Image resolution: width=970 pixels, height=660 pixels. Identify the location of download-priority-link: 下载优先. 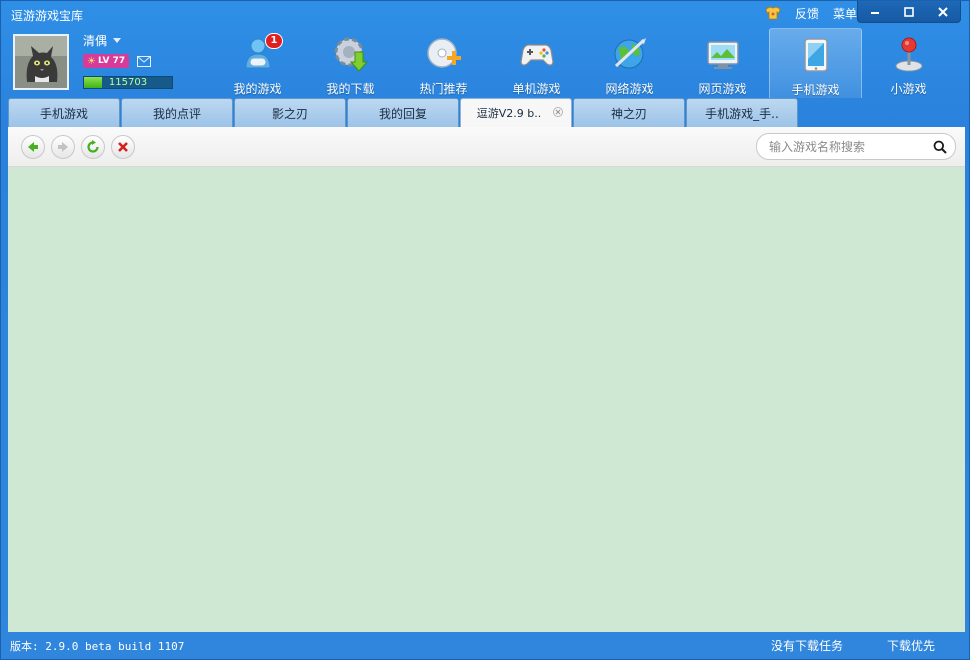
(911, 645).